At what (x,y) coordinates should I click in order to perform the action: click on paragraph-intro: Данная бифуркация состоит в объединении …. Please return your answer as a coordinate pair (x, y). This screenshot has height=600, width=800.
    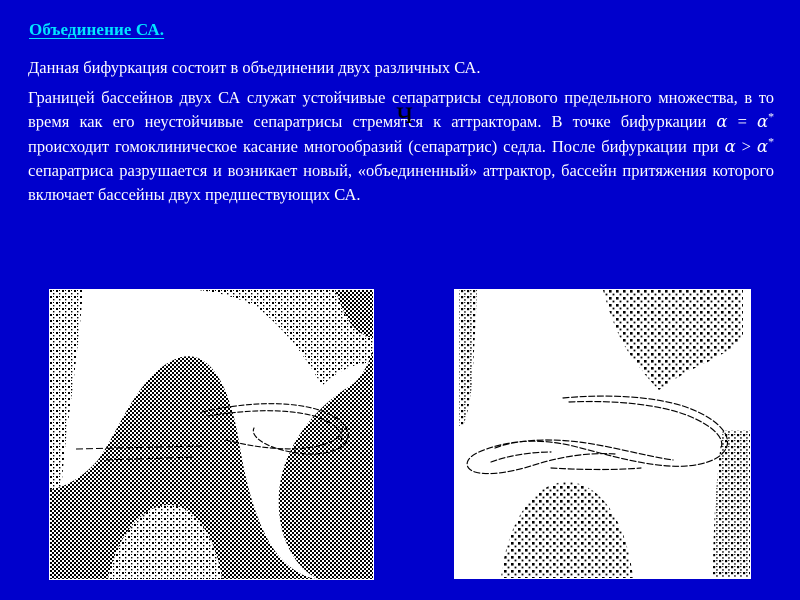
    Looking at the image, I should click on (254, 67).